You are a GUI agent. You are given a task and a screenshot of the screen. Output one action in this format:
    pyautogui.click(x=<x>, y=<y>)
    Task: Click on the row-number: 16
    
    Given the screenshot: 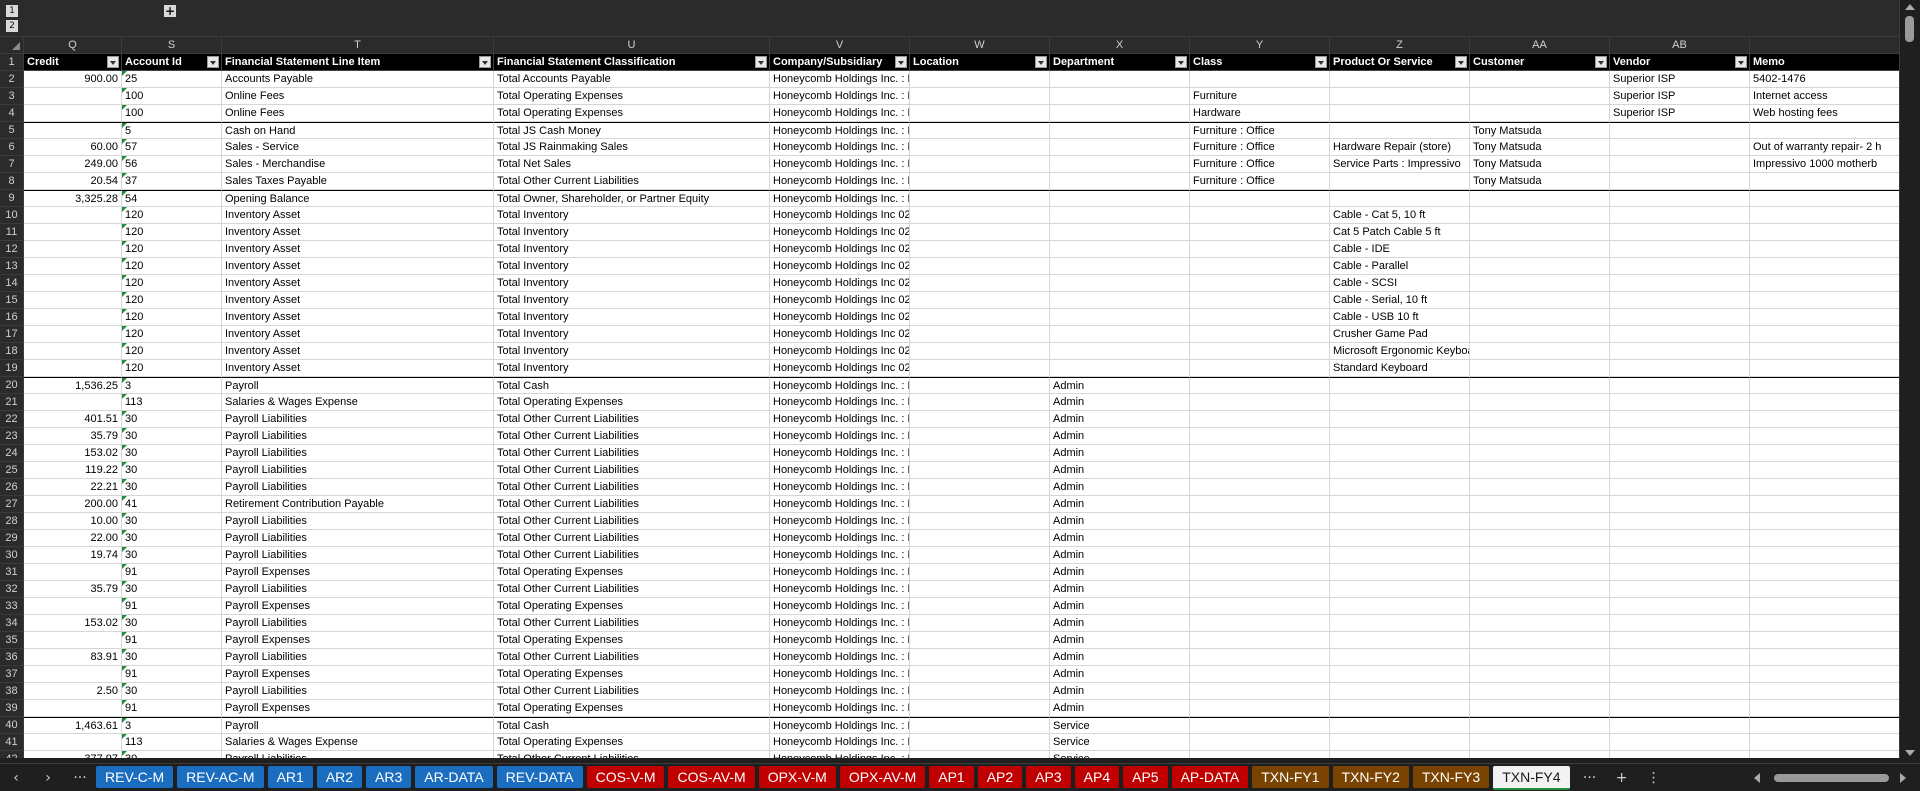 What is the action you would take?
    pyautogui.click(x=12, y=317)
    